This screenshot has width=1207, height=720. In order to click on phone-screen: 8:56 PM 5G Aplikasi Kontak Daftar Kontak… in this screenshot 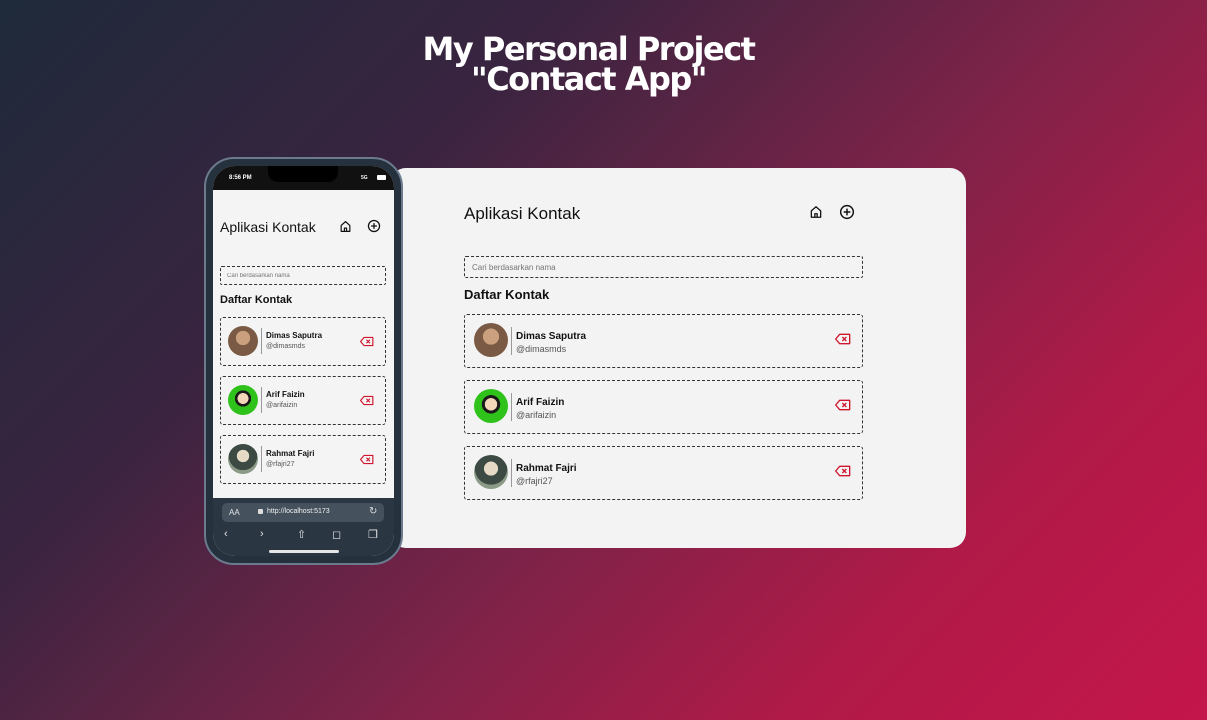, I will do `click(303, 361)`.